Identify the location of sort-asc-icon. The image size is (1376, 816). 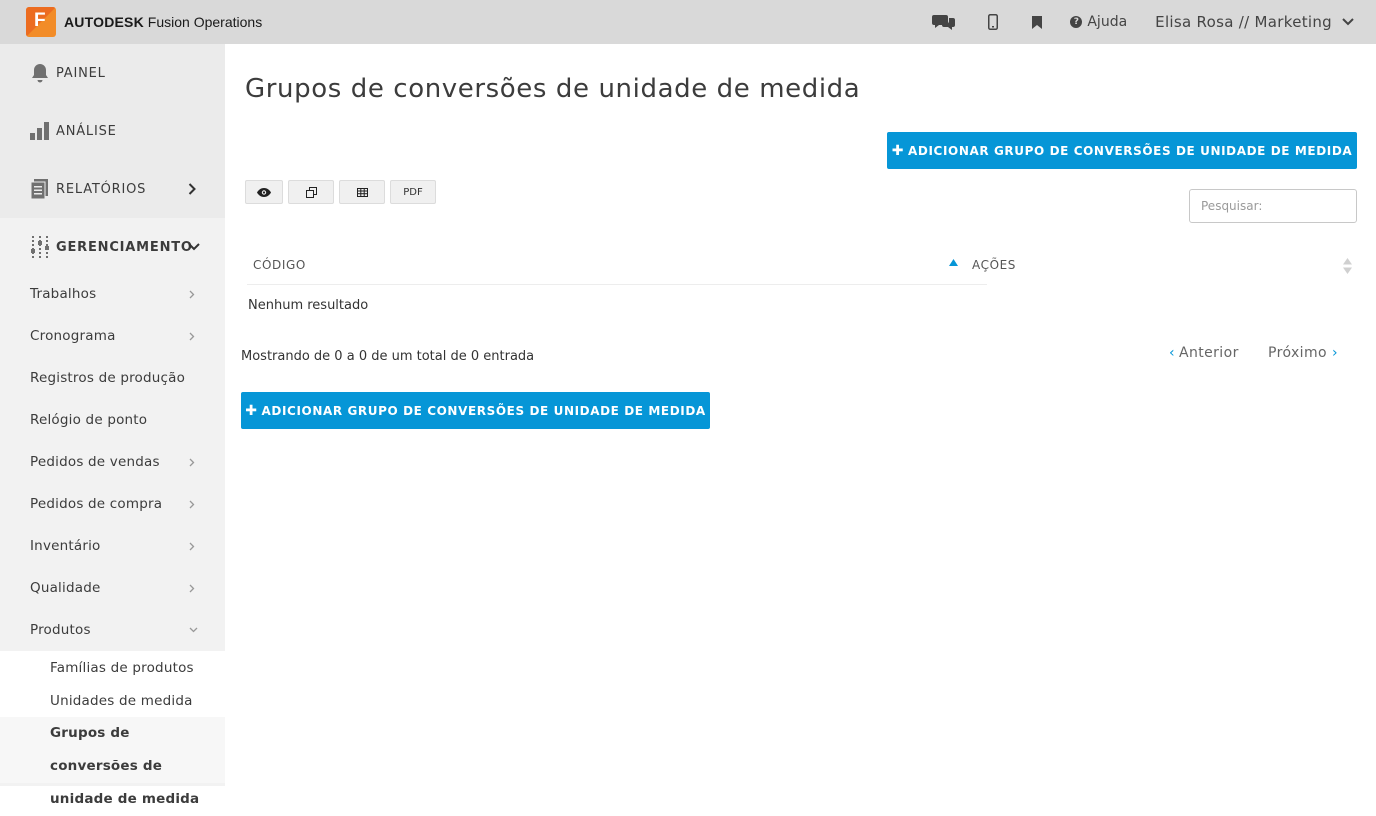
(953, 262).